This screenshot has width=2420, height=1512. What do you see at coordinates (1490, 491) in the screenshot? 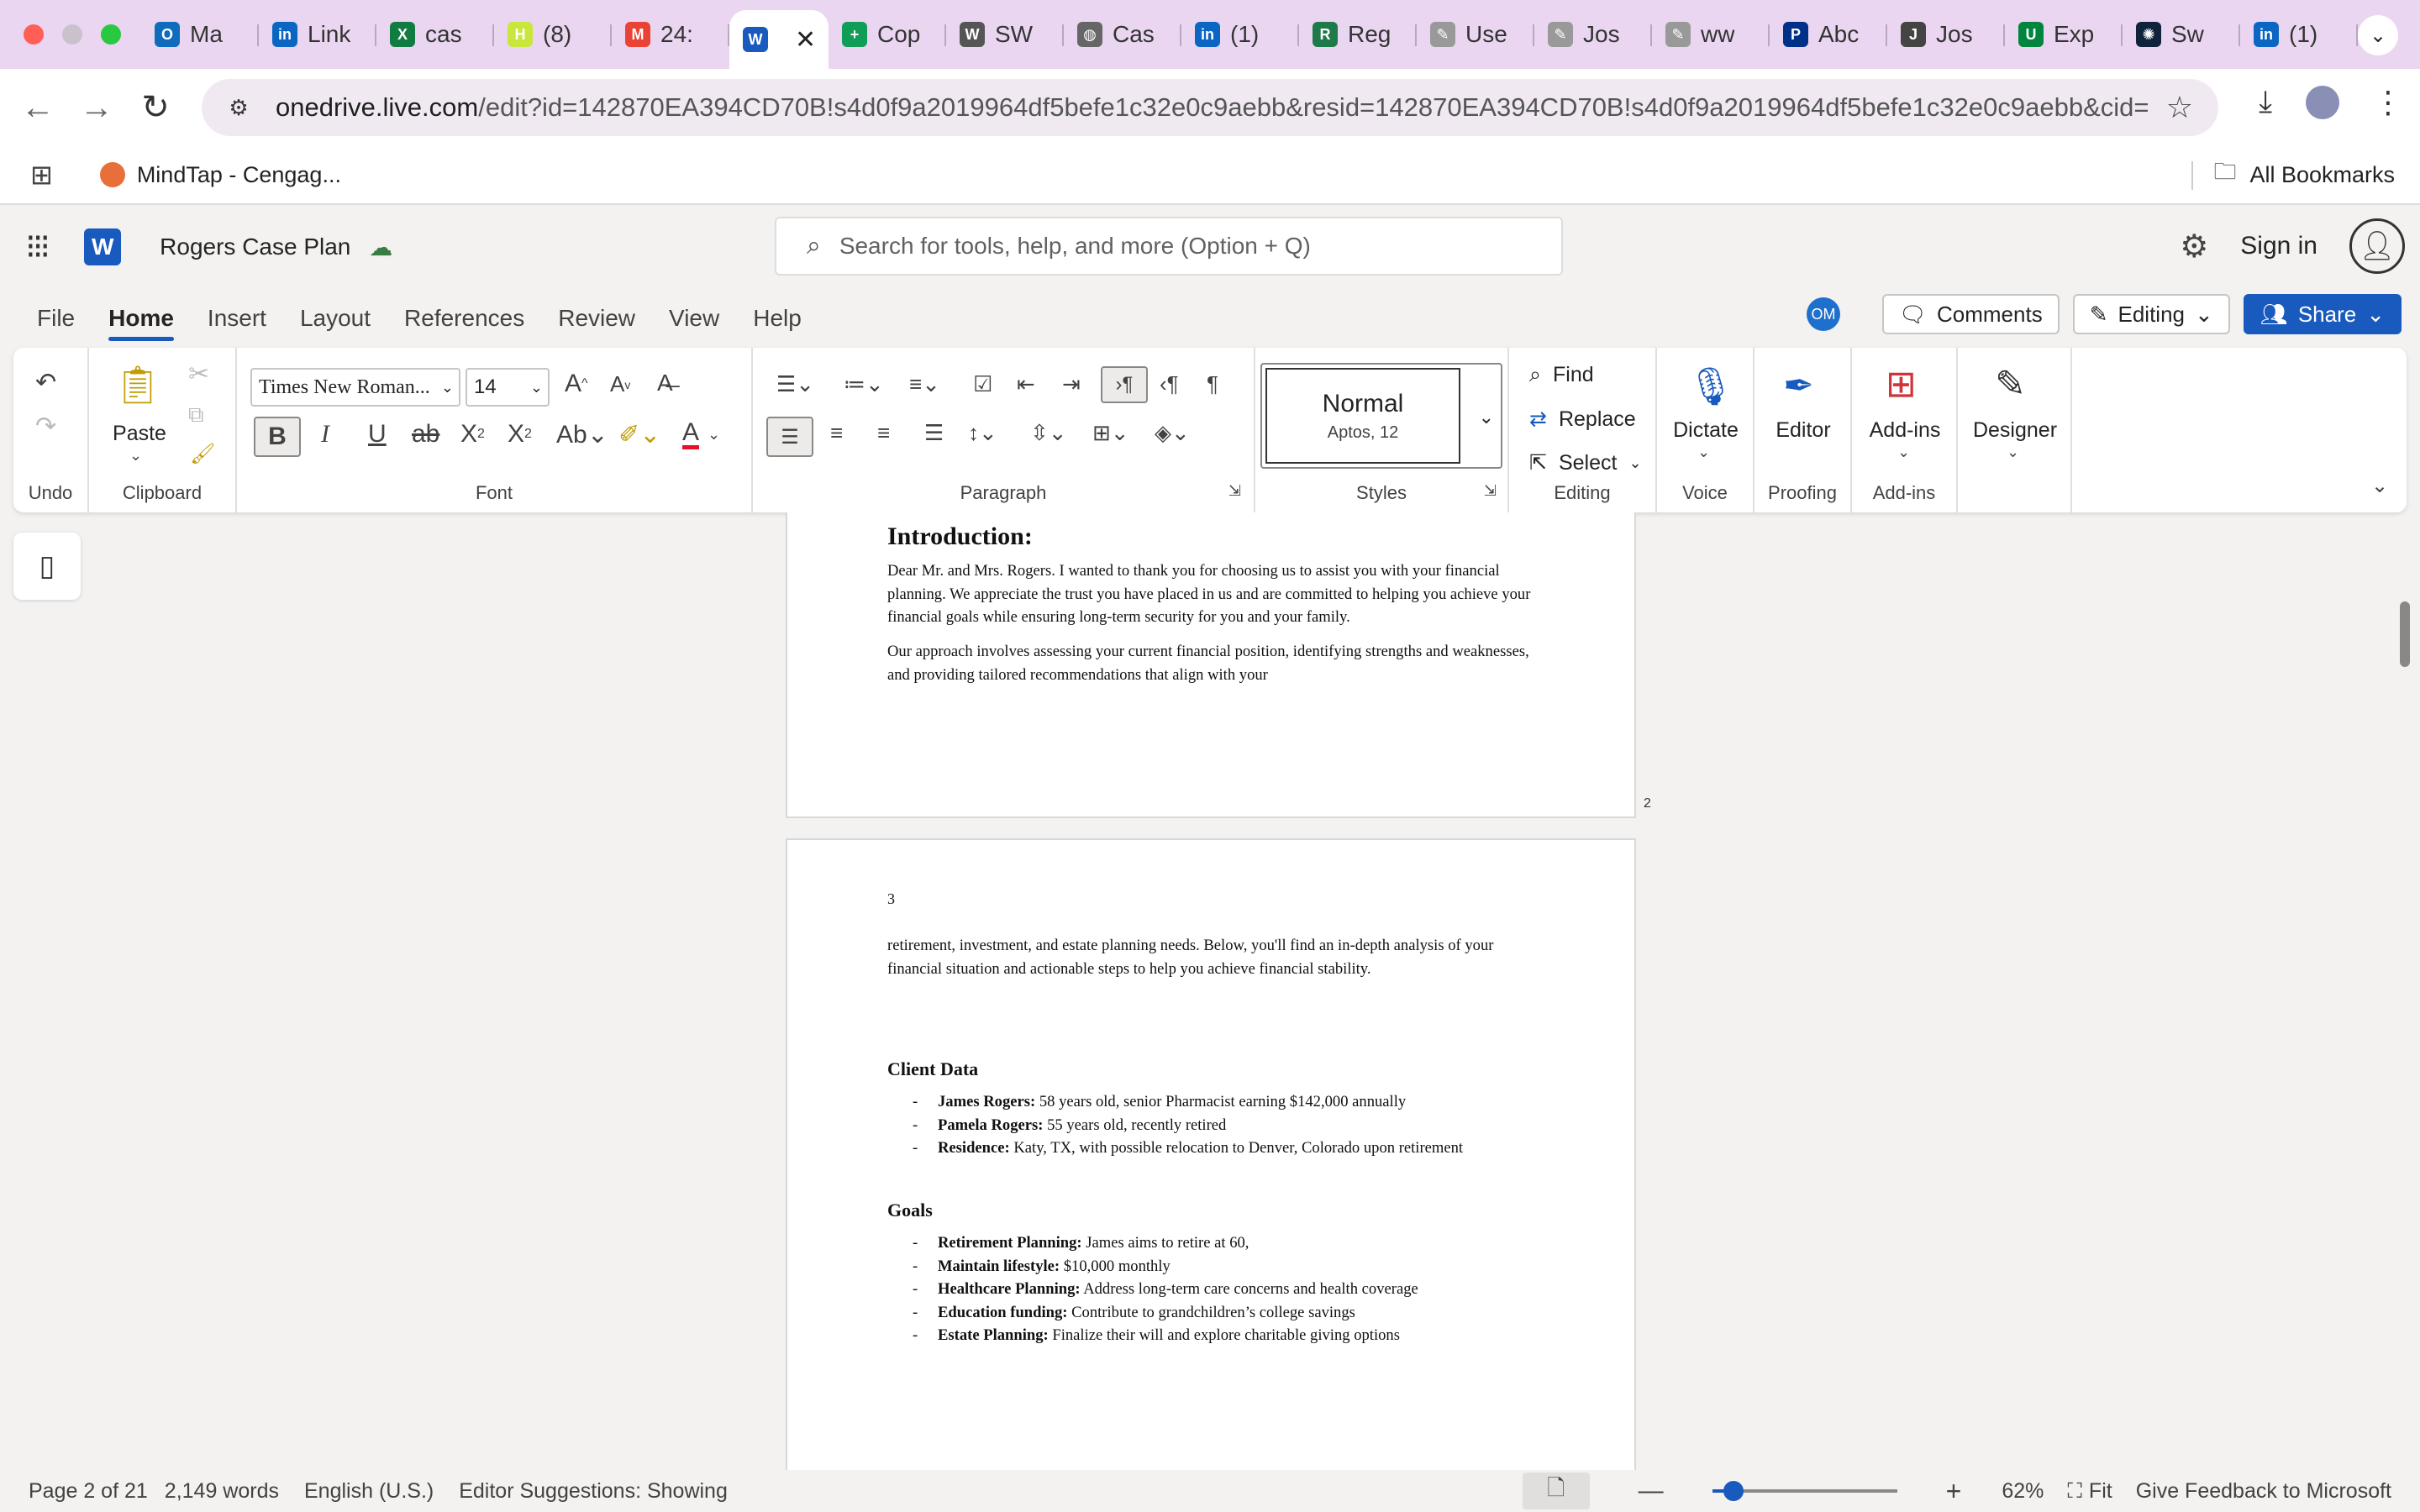
I see `styles-dialog-launcher-icon: ⇲` at bounding box center [1490, 491].